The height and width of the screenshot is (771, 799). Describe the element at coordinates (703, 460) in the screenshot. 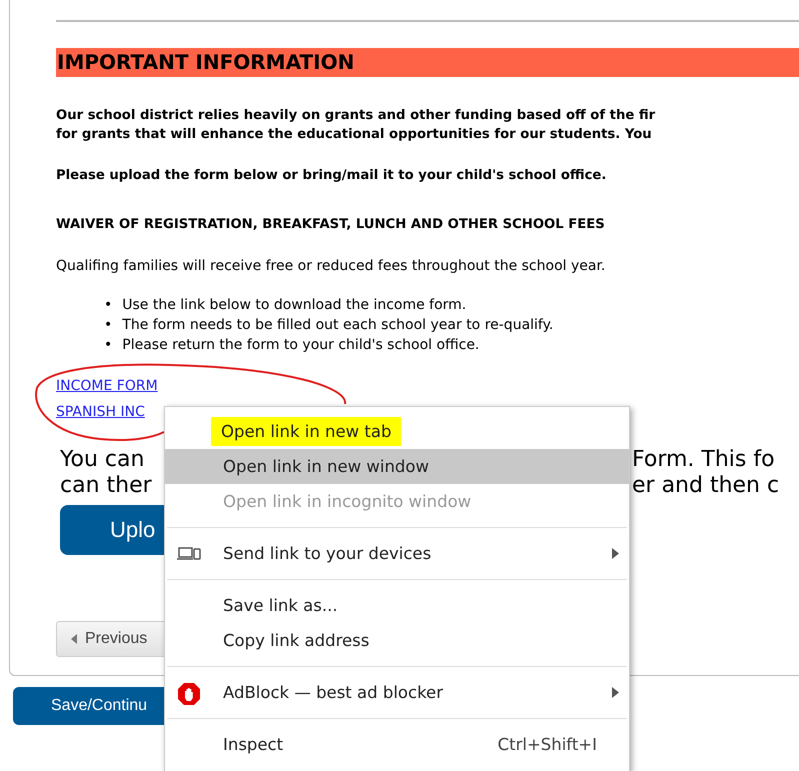

I see `instruction-text: Form. This fo` at that location.